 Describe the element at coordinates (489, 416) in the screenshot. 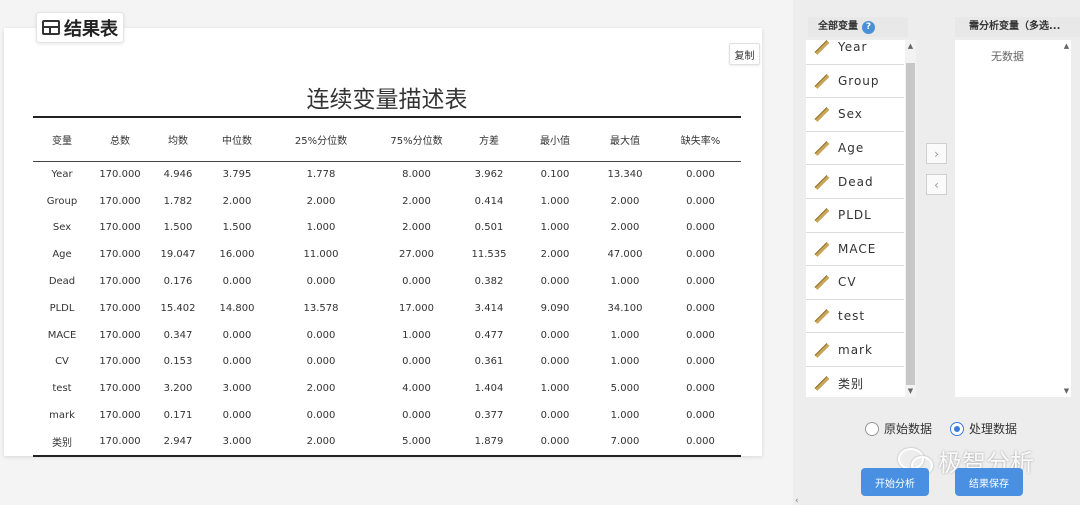

I see `table-cell: 0.377` at that location.